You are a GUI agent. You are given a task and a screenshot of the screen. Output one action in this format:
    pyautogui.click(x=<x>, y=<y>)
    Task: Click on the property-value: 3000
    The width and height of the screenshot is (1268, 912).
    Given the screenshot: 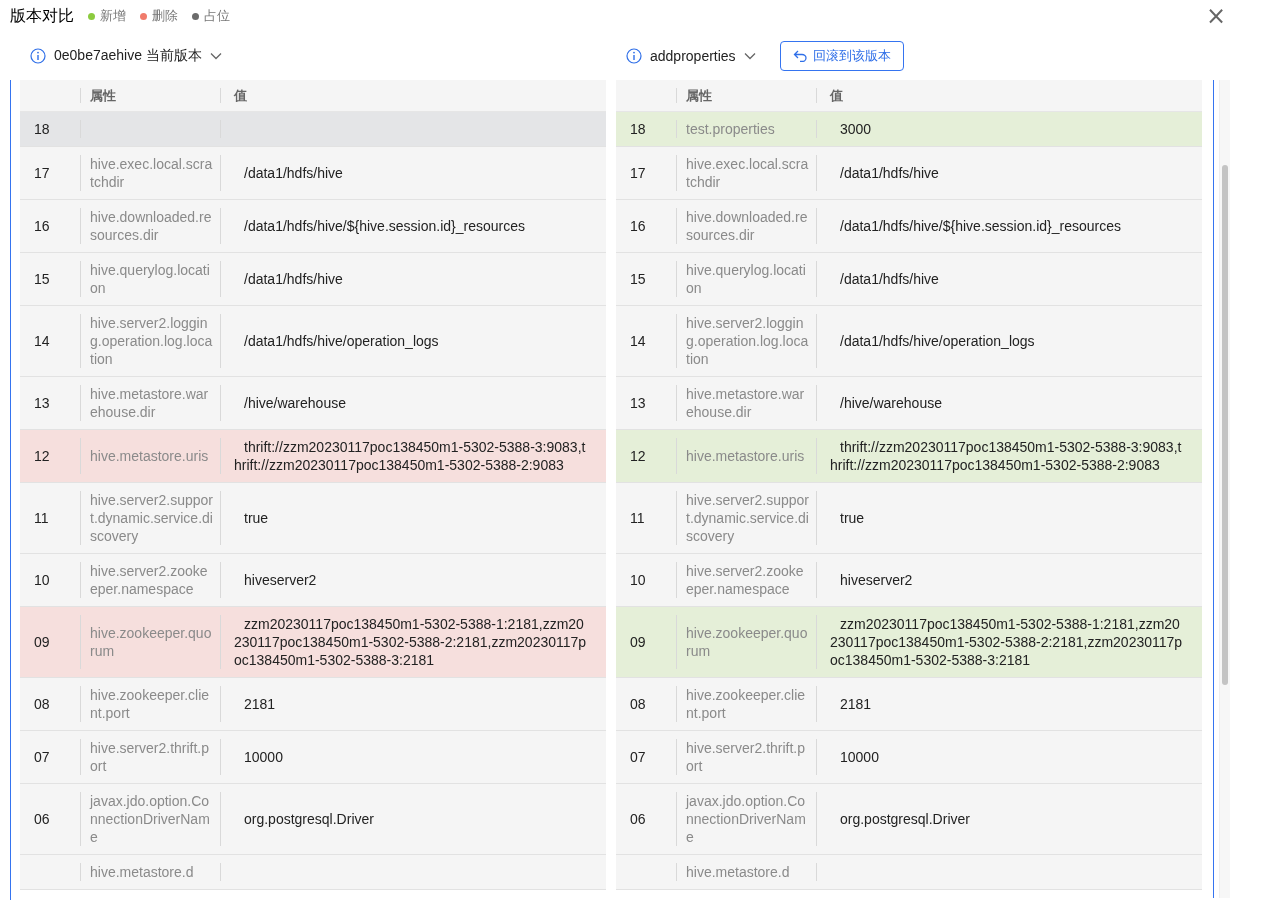 What is the action you would take?
    pyautogui.click(x=855, y=129)
    